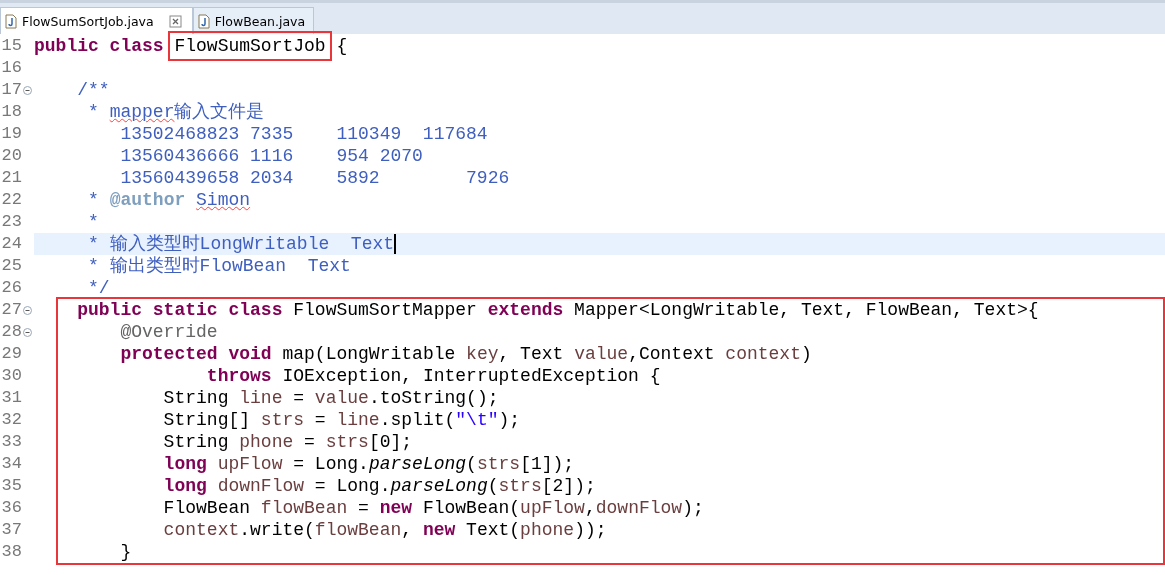  I want to click on close-icon, so click(175, 21).